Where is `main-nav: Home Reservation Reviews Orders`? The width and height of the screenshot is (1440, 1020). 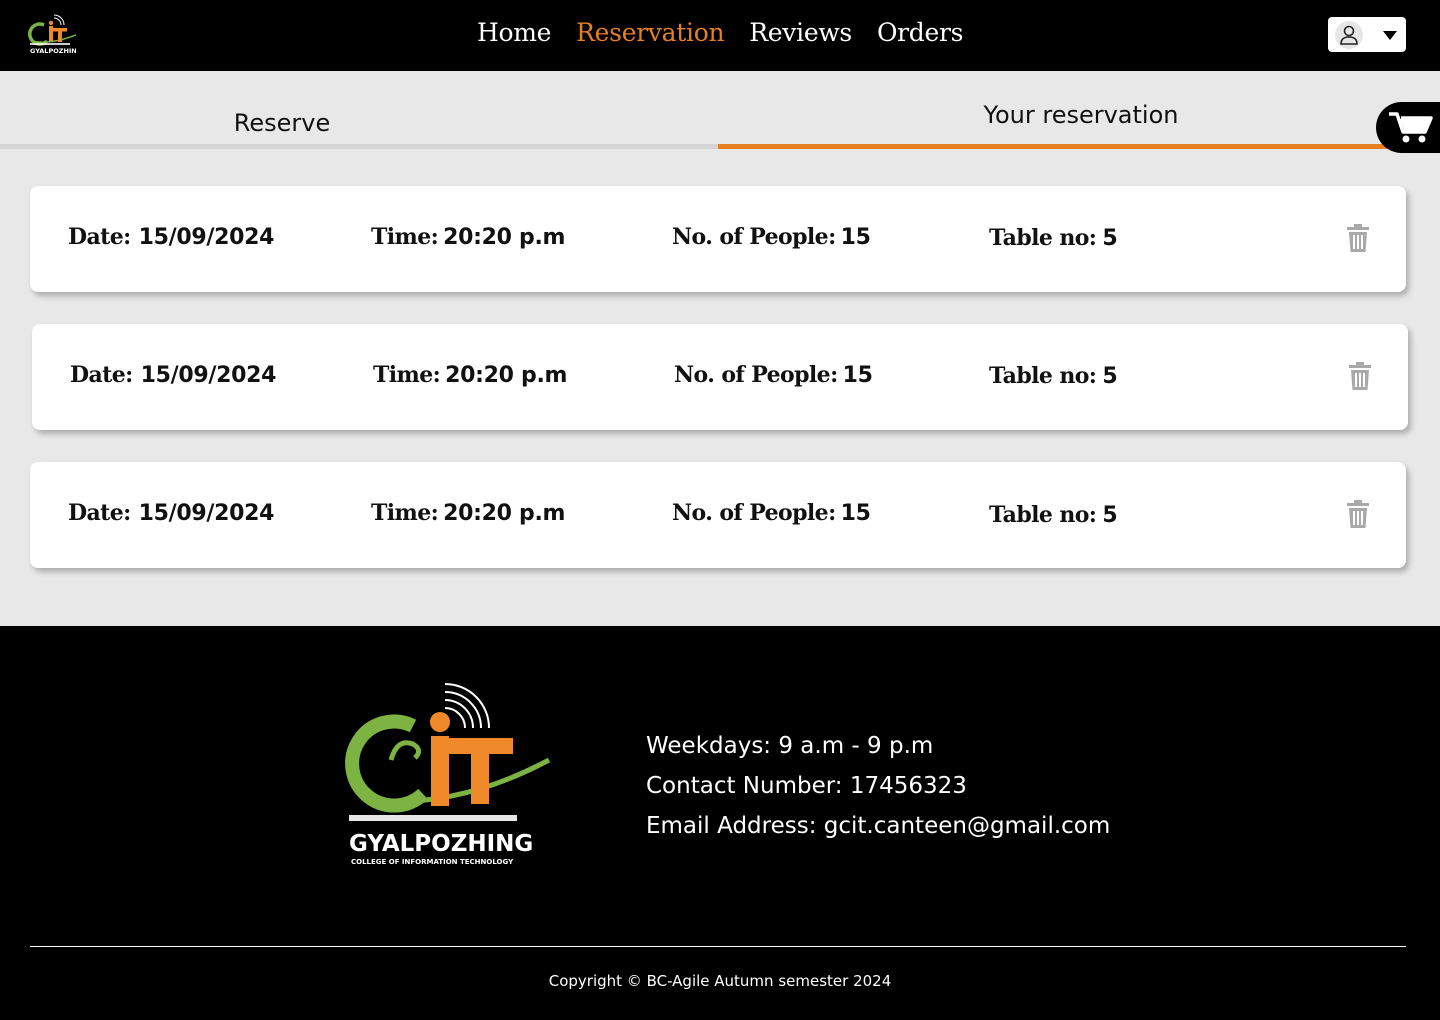
main-nav: Home Reservation Reviews Orders is located at coordinates (720, 32).